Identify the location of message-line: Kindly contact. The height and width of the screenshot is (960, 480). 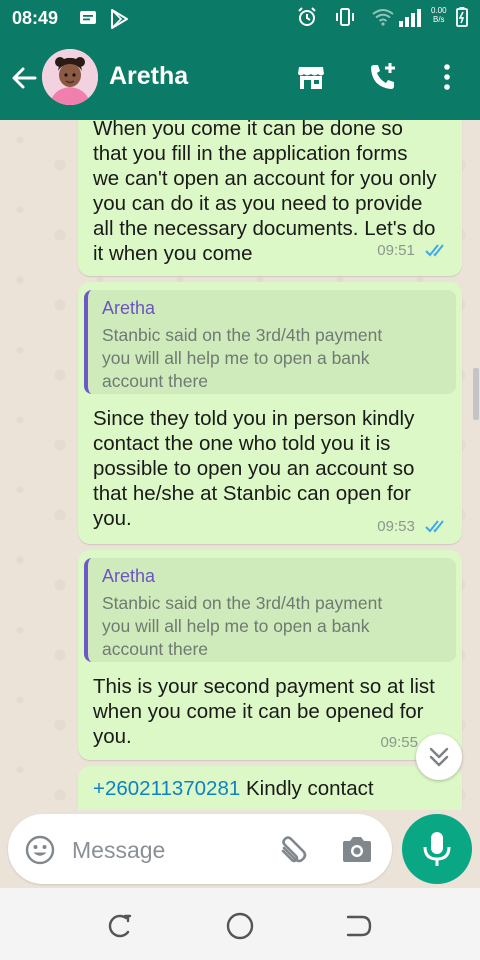
(307, 788).